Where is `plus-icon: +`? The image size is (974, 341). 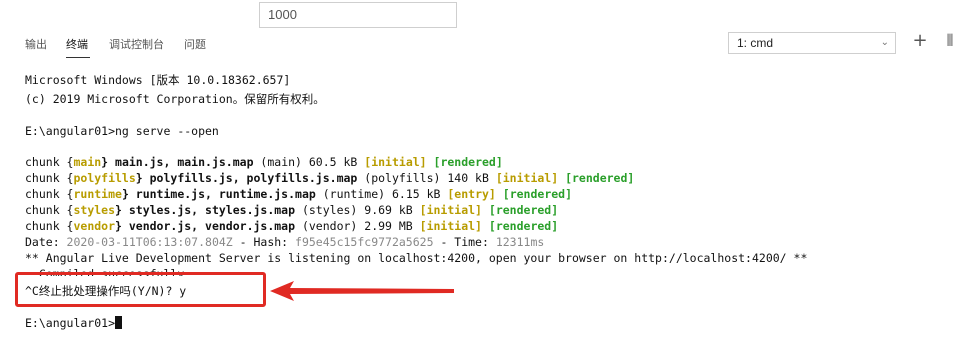
plus-icon: + is located at coordinates (920, 40).